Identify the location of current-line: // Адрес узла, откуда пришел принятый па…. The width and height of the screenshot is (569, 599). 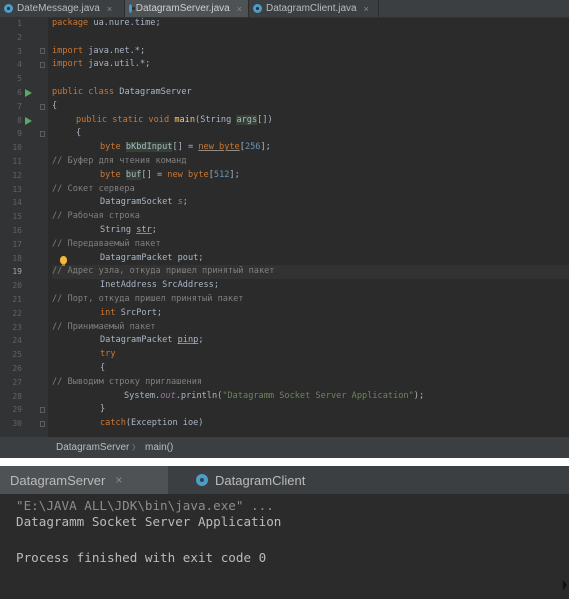
(310, 272).